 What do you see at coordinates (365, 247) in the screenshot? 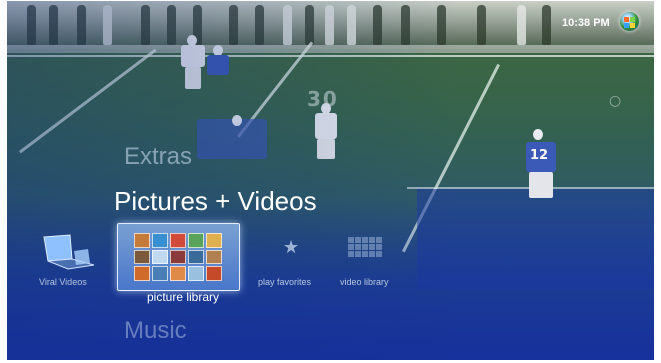
I see `video-grid-icon` at bounding box center [365, 247].